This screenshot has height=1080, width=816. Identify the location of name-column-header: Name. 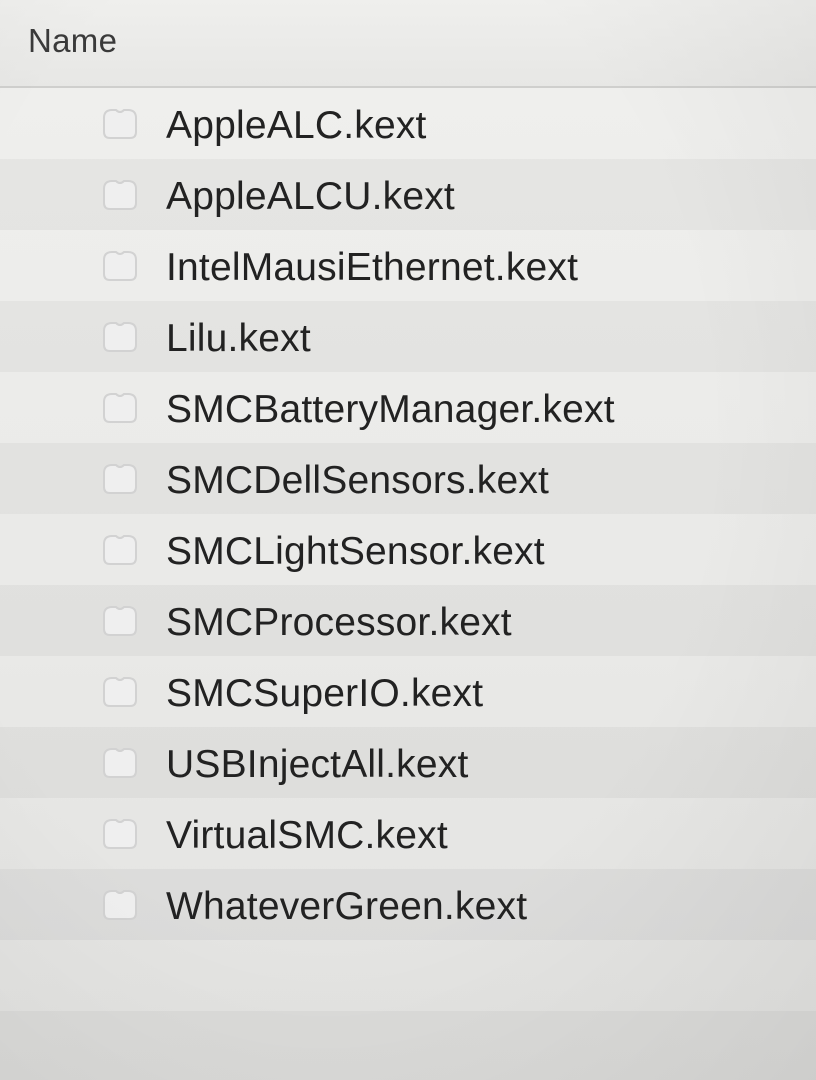
(72, 41).